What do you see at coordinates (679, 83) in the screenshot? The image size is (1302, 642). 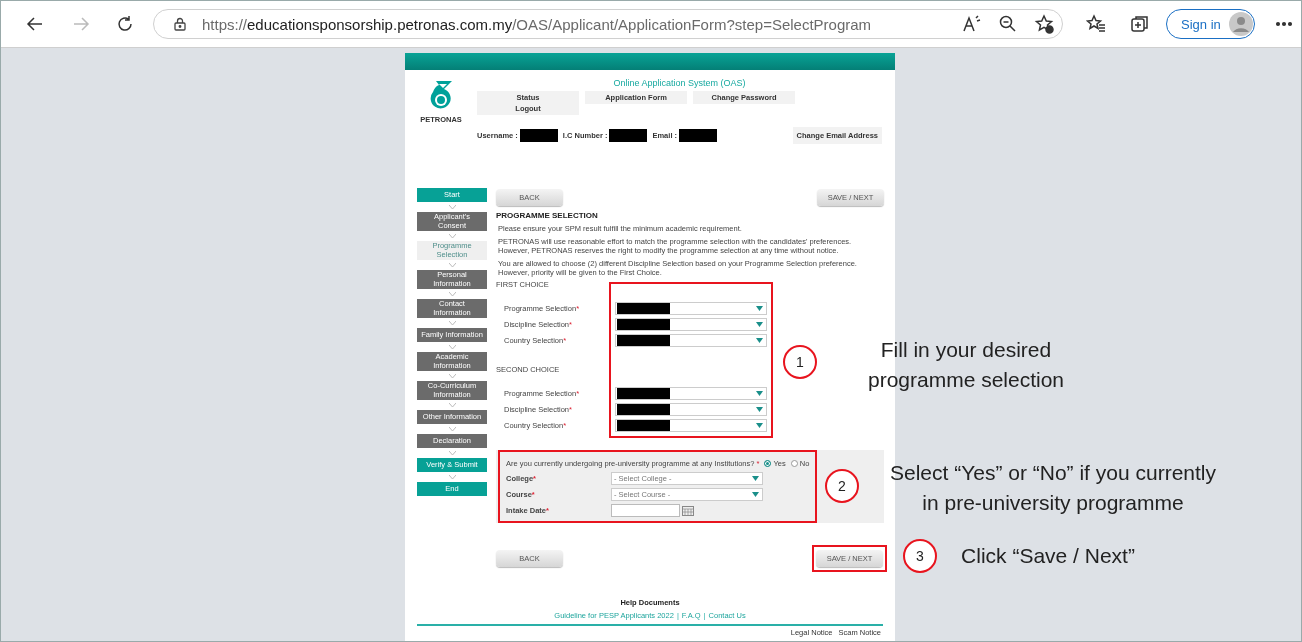 I see `app-title: Online Application System (OAS)` at bounding box center [679, 83].